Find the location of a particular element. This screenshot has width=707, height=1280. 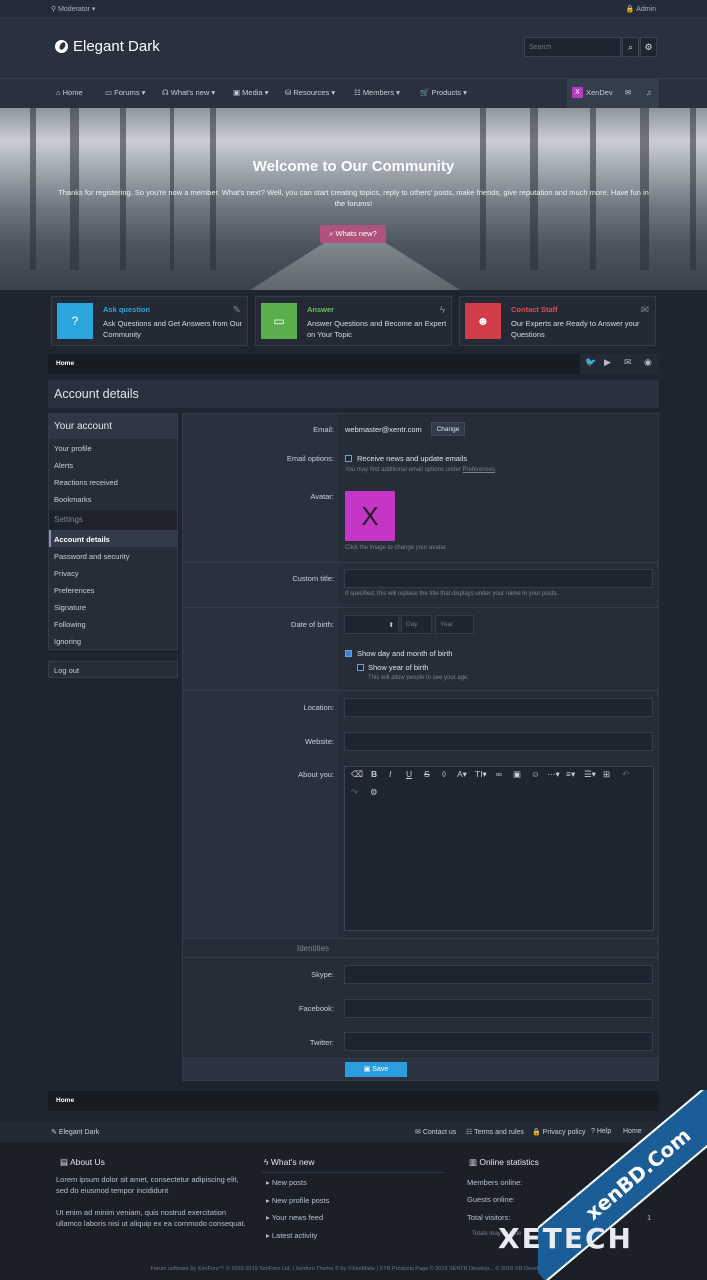

nav-home-label: Home is located at coordinates (72, 92).